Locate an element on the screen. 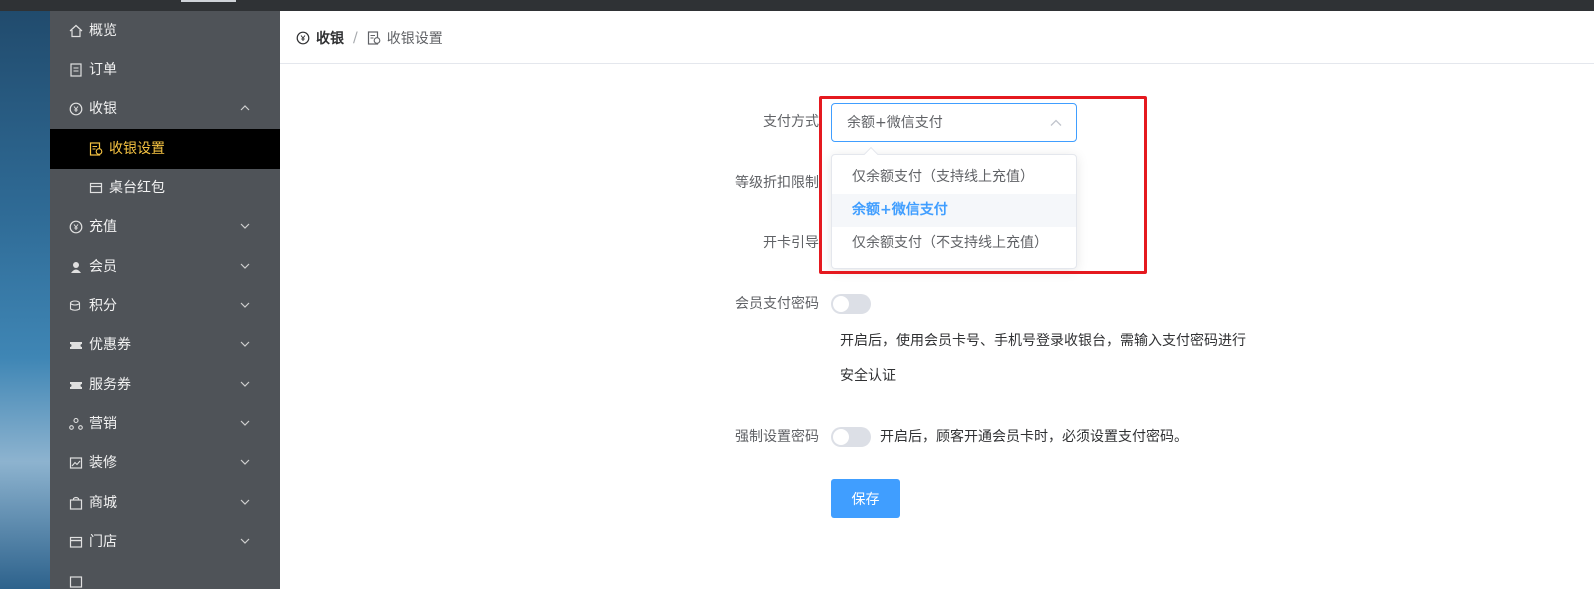  member-pay-password-switch is located at coordinates (851, 304).